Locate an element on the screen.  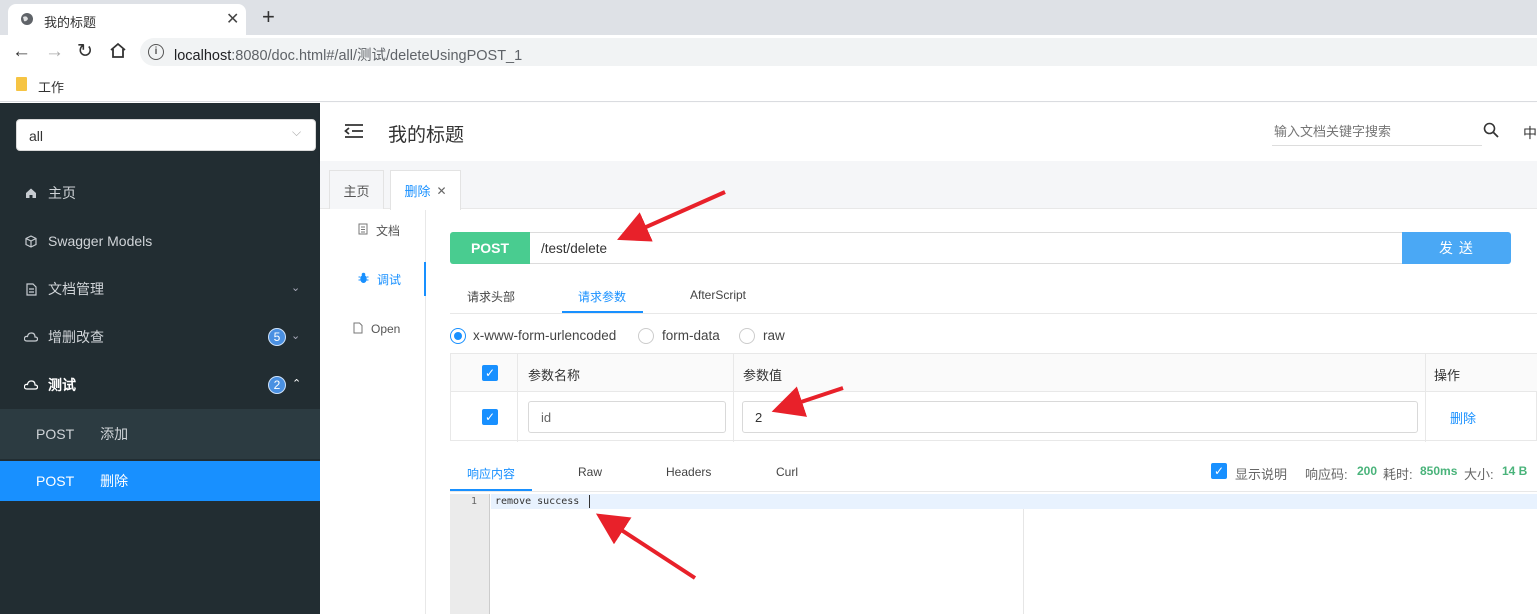
annotation-arrows is located at coordinates (719, 385).